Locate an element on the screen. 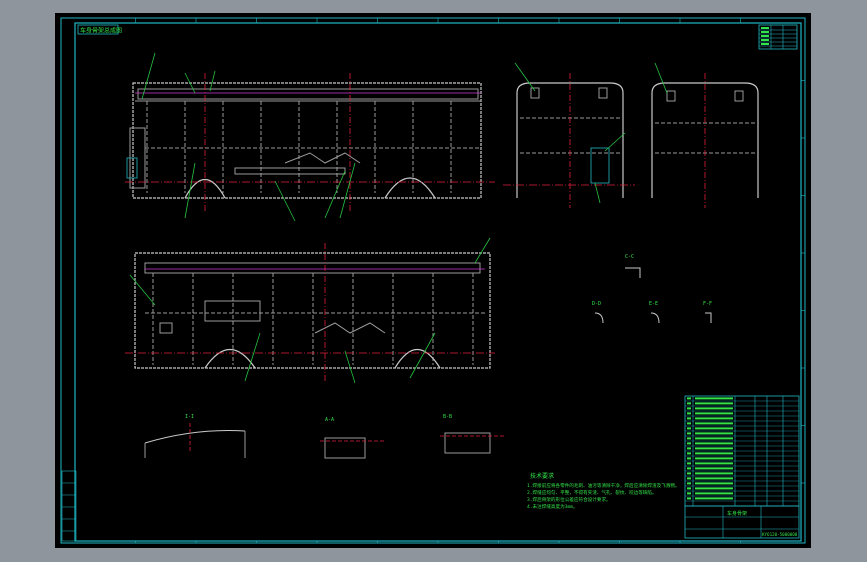  approval-strip is located at coordinates (69, 506).